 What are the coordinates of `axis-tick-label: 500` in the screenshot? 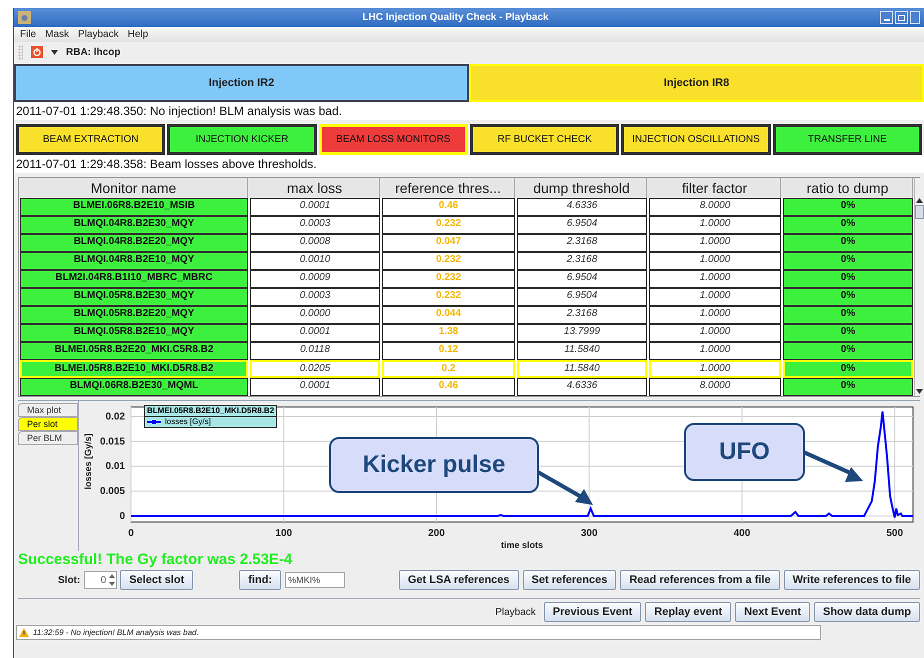 It's located at (895, 533).